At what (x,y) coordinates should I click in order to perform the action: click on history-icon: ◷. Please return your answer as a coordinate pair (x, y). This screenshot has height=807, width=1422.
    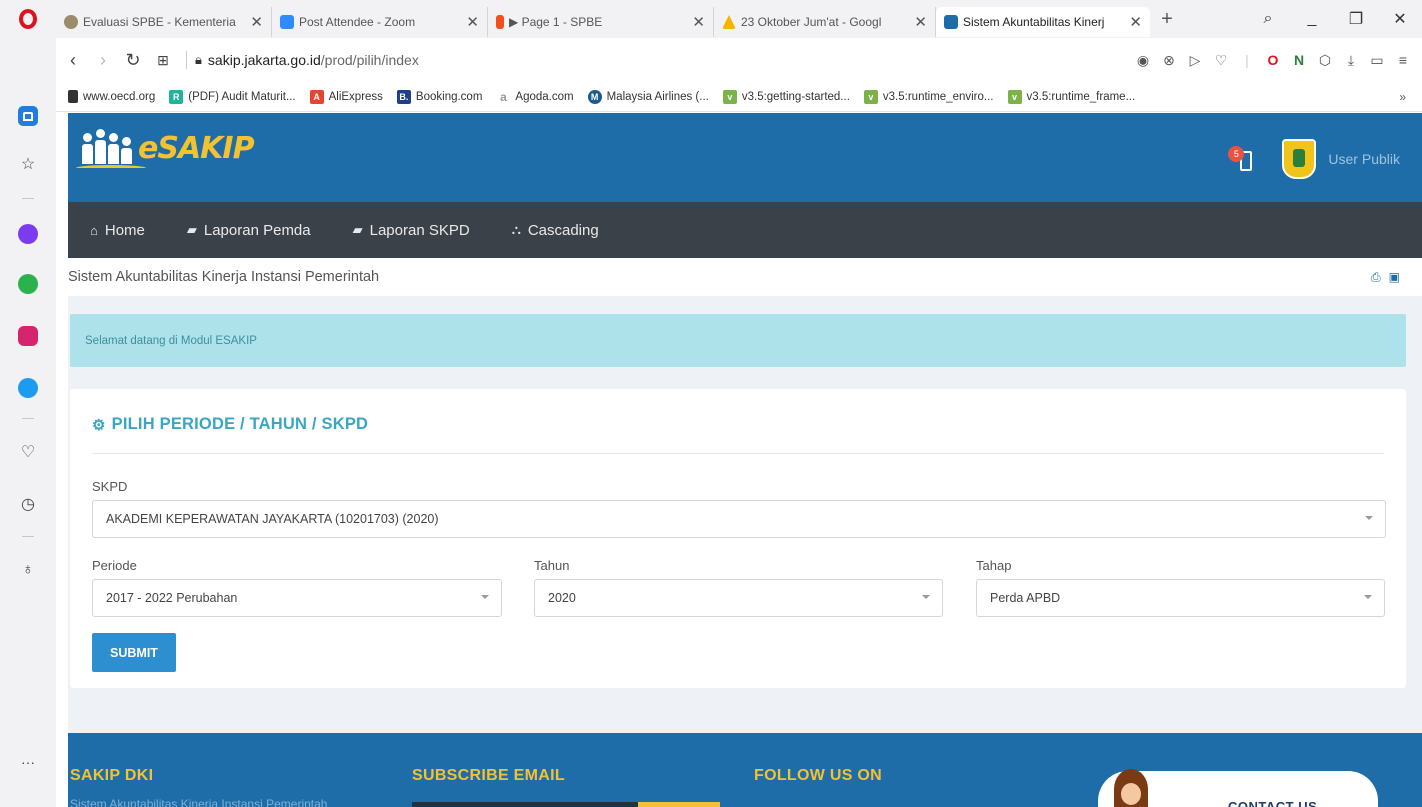
    Looking at the image, I should click on (28, 504).